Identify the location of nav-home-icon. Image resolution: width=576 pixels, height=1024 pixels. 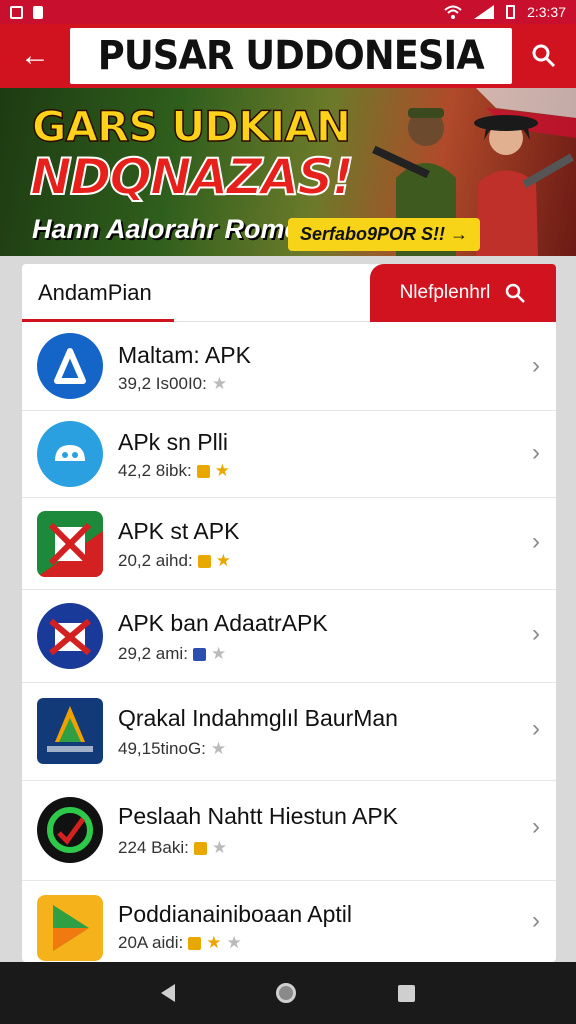
(286, 993).